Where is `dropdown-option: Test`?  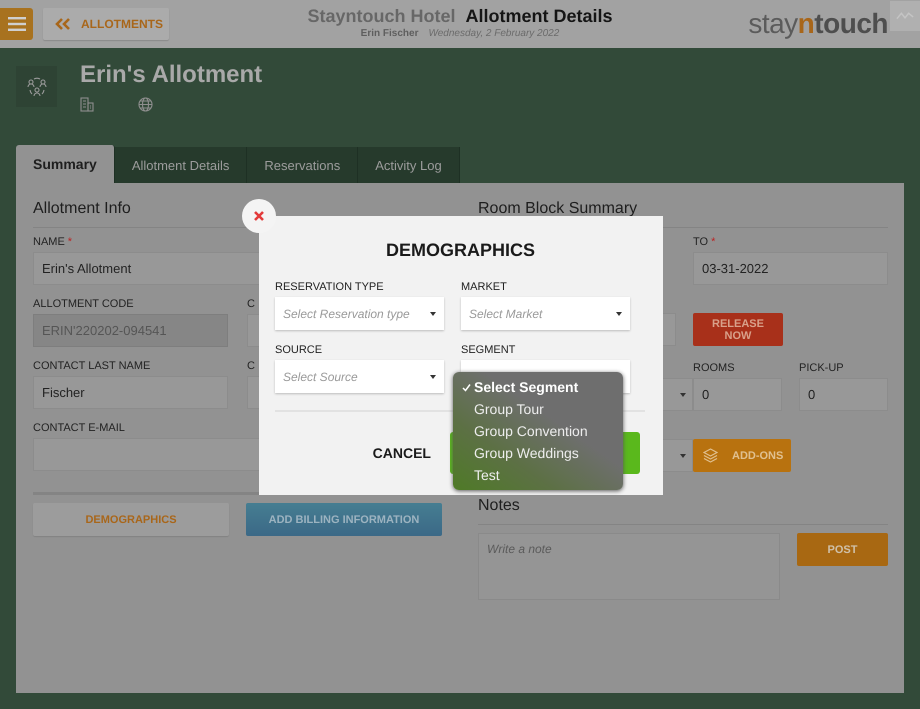 dropdown-option: Test is located at coordinates (538, 475).